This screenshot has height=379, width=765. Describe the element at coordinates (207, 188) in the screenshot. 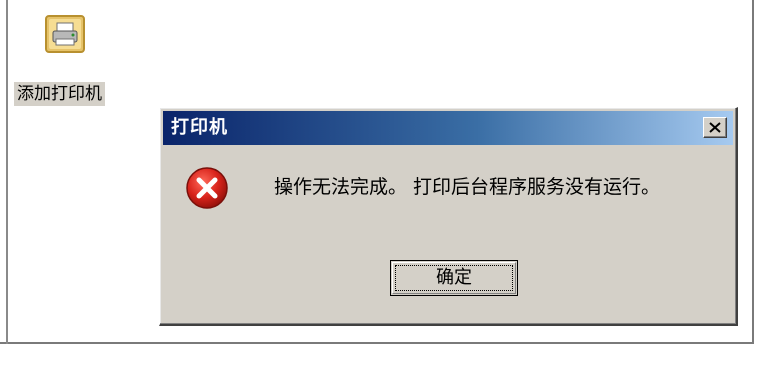

I see `error-icon` at that location.